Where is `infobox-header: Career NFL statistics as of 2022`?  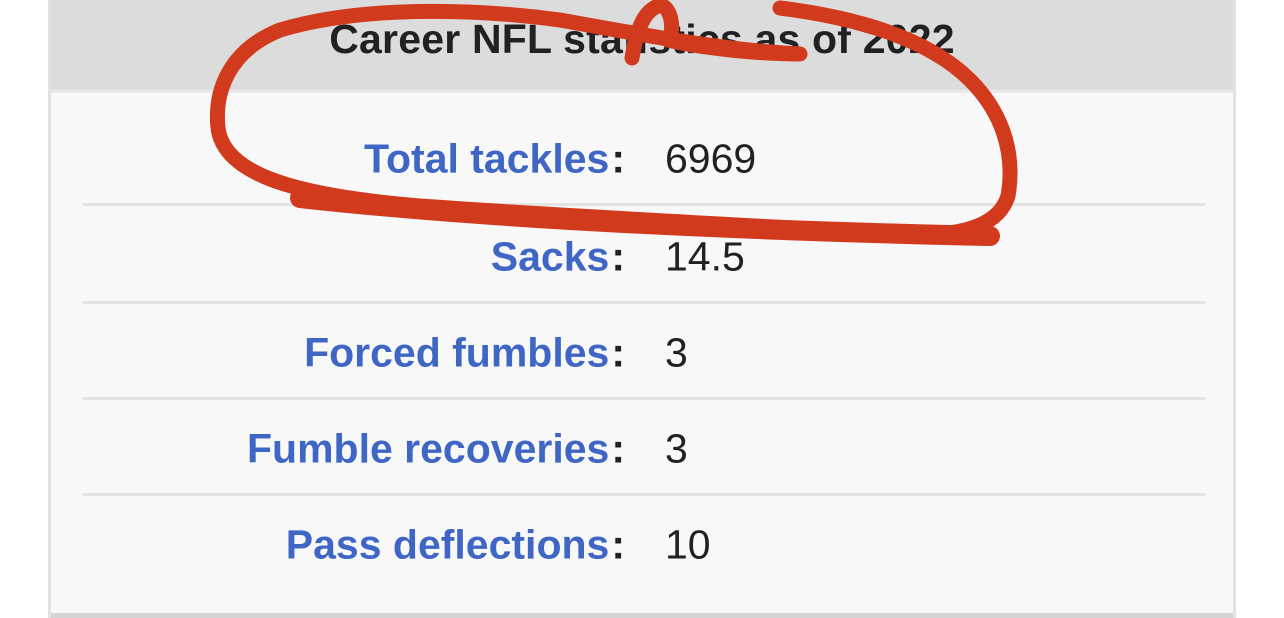 infobox-header: Career NFL statistics as of 2022 is located at coordinates (642, 46).